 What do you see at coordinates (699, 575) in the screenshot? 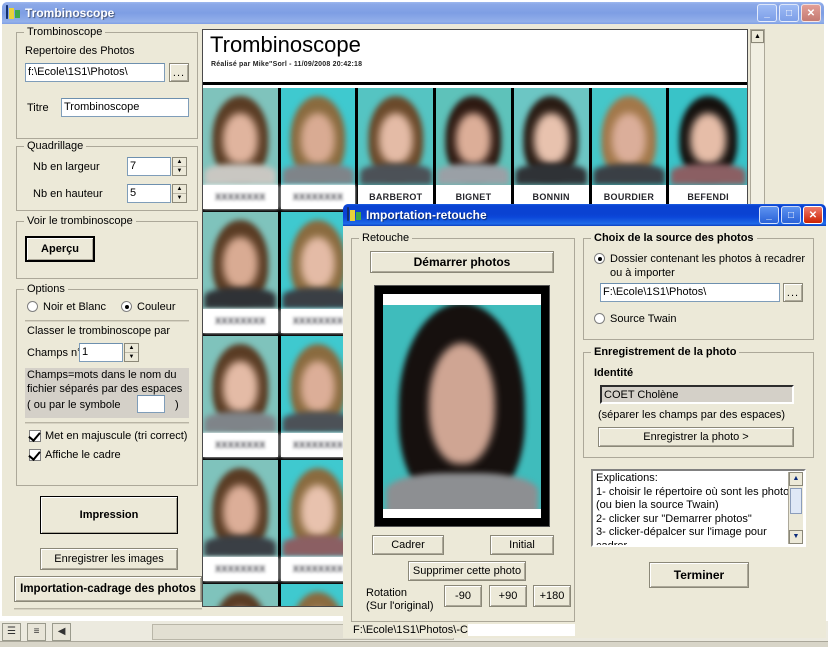
I see `terminer-button: Terminer` at bounding box center [699, 575].